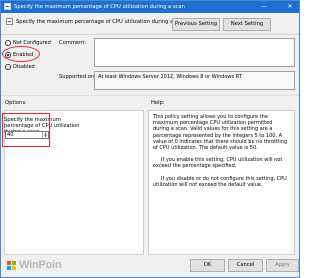  I want to click on radio-disabled: Disabled, so click(32, 67).